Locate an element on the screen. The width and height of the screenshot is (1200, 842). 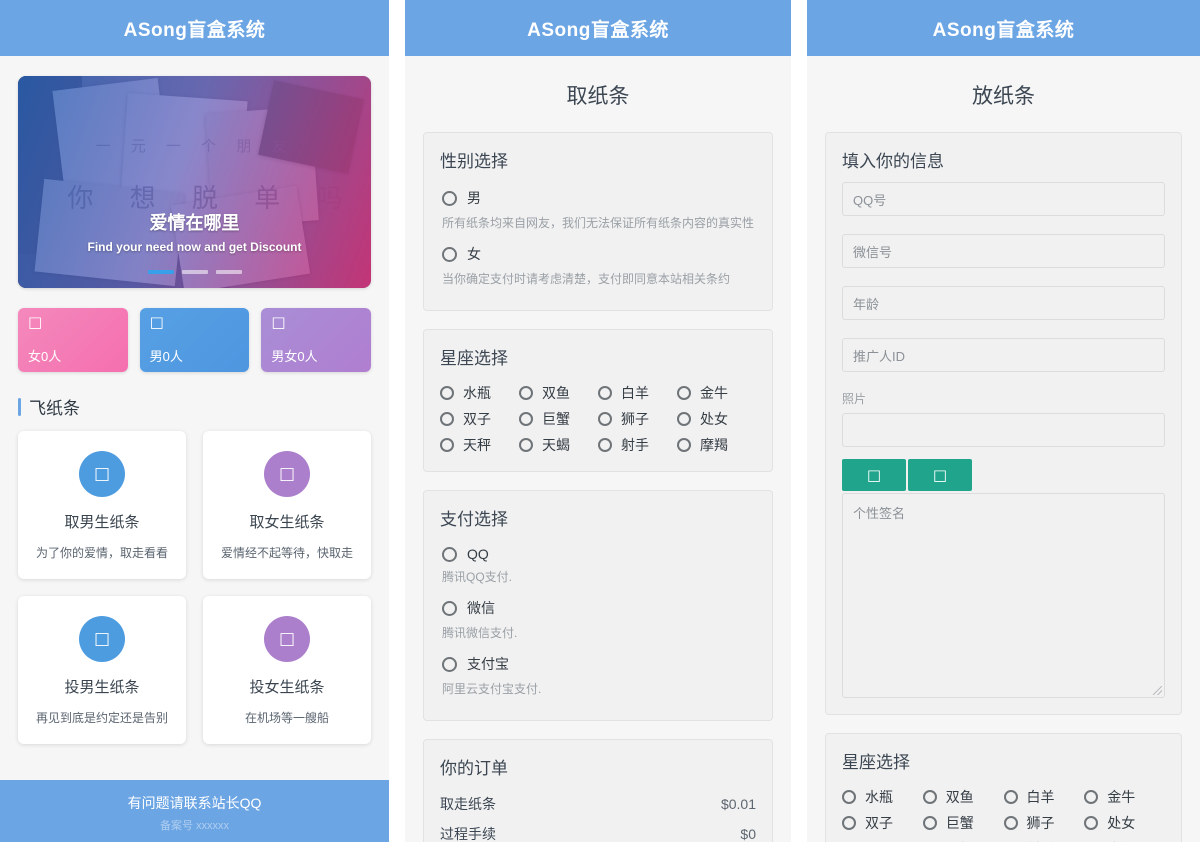
zodiac-label: 巨蟹 is located at coordinates (556, 419).